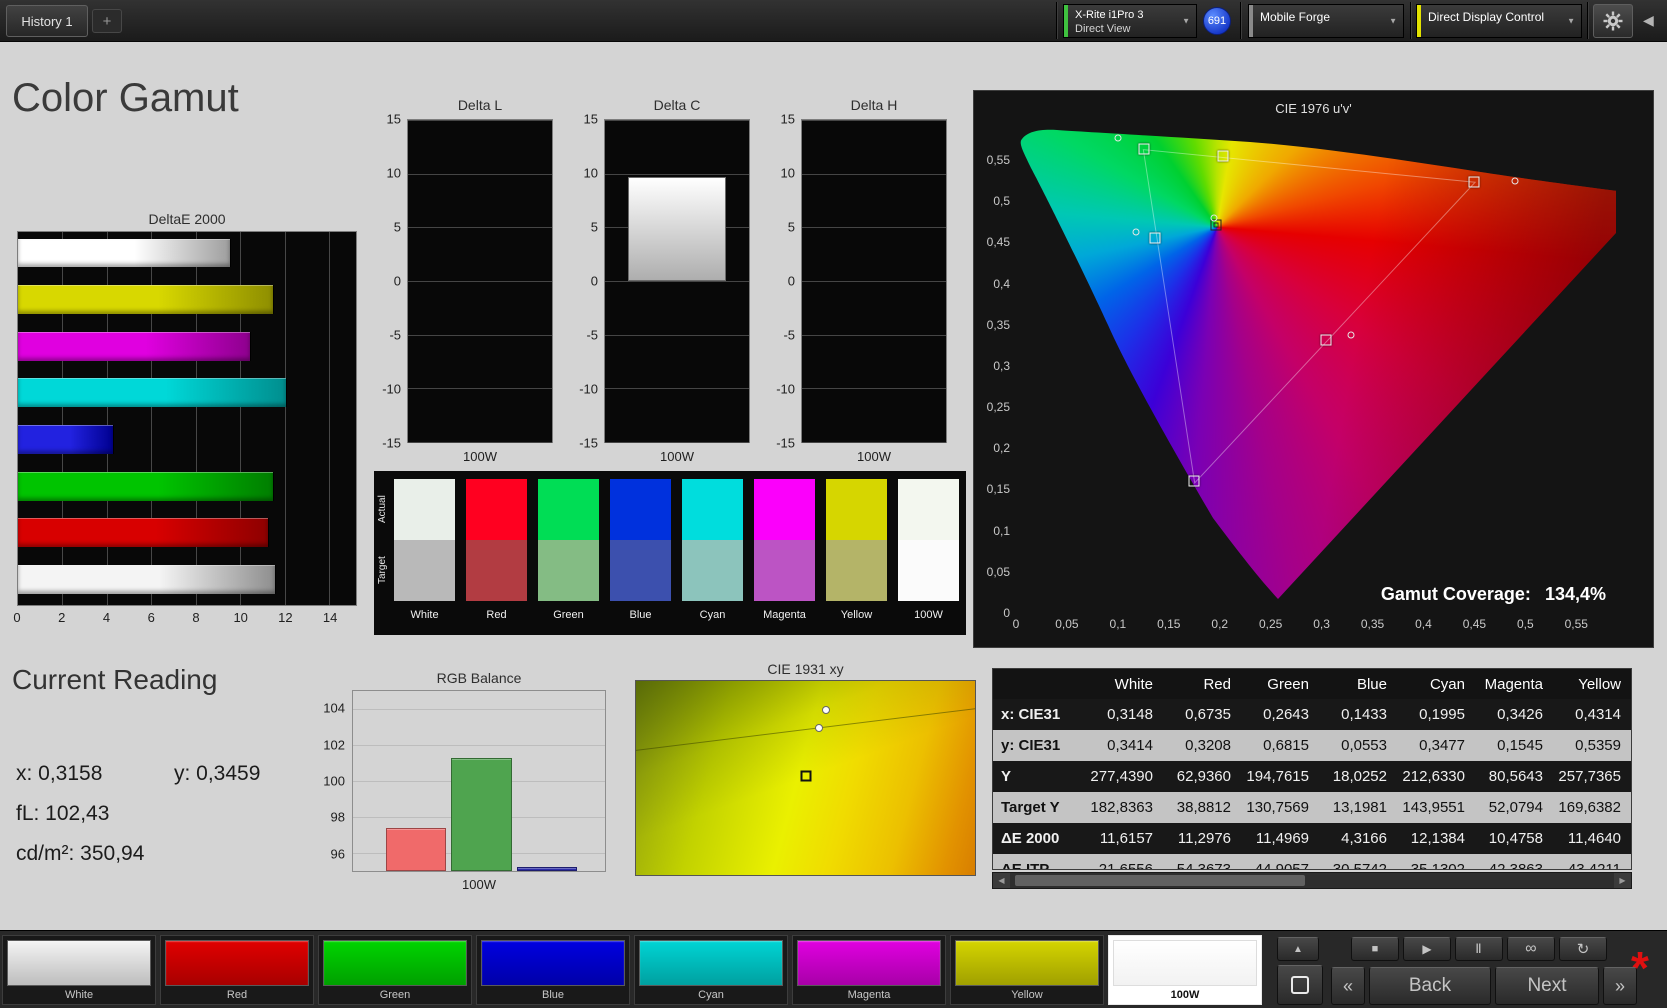 The image size is (1667, 1008). Describe the element at coordinates (395, 970) in the screenshot. I see `patch-button-green: Green` at that location.